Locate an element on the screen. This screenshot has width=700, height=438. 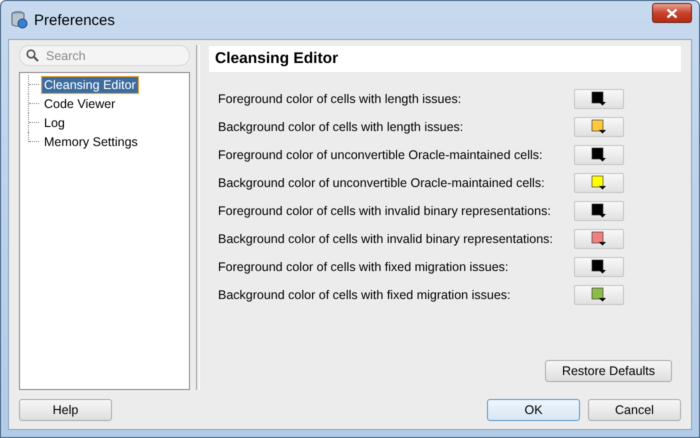
panel-header: Cleansing Editor is located at coordinates (445, 59).